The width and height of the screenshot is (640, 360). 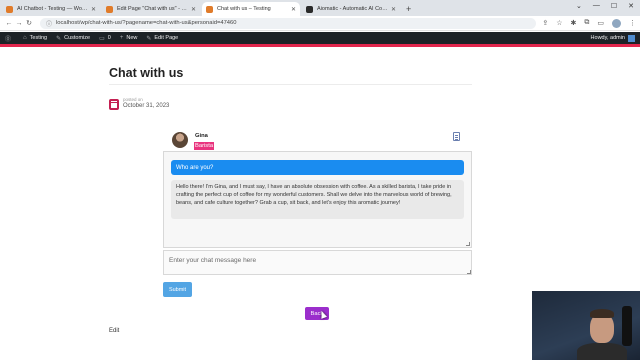 What do you see at coordinates (586, 23) in the screenshot?
I see `extensions-puzzle-icon: ⧉` at bounding box center [586, 23].